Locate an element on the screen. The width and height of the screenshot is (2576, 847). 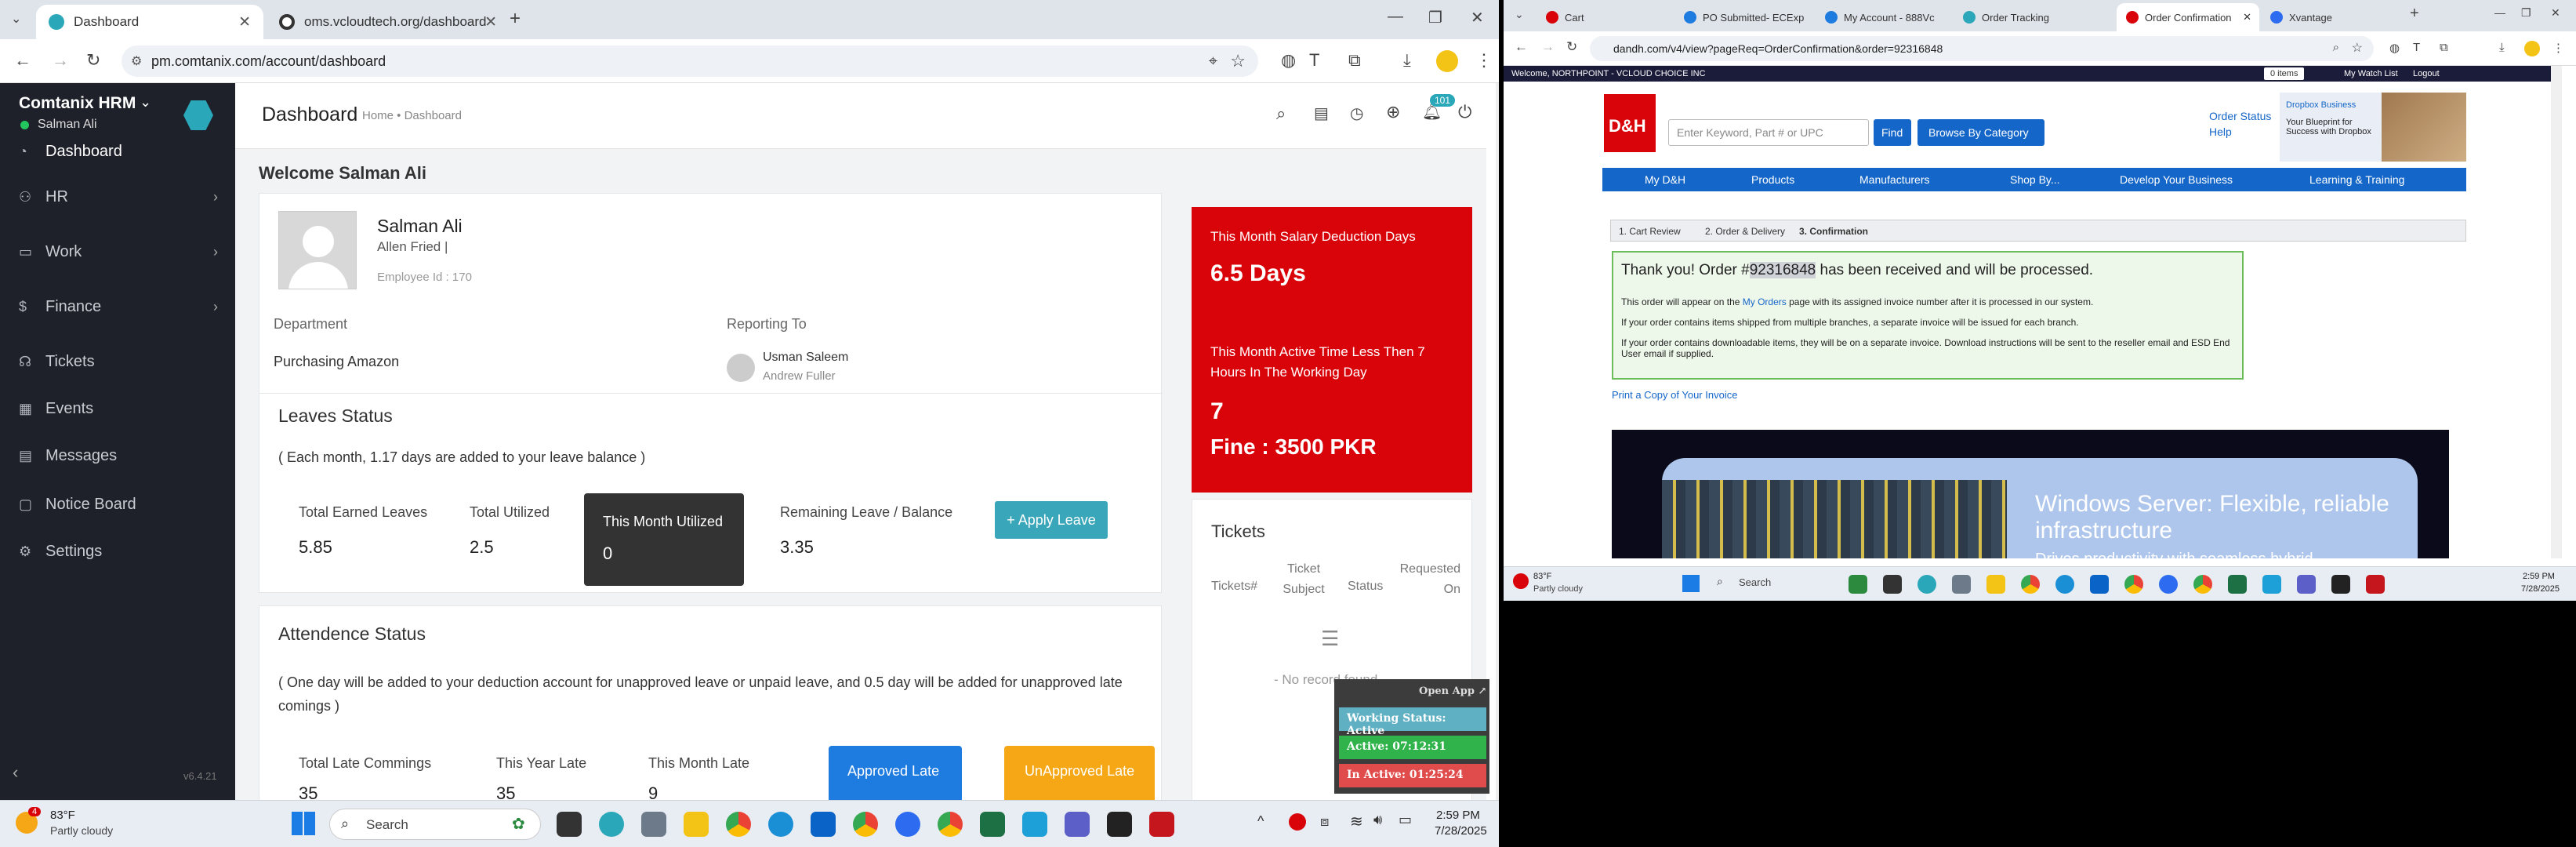
nav-manufacturers: Manufacturers is located at coordinates (1894, 179).